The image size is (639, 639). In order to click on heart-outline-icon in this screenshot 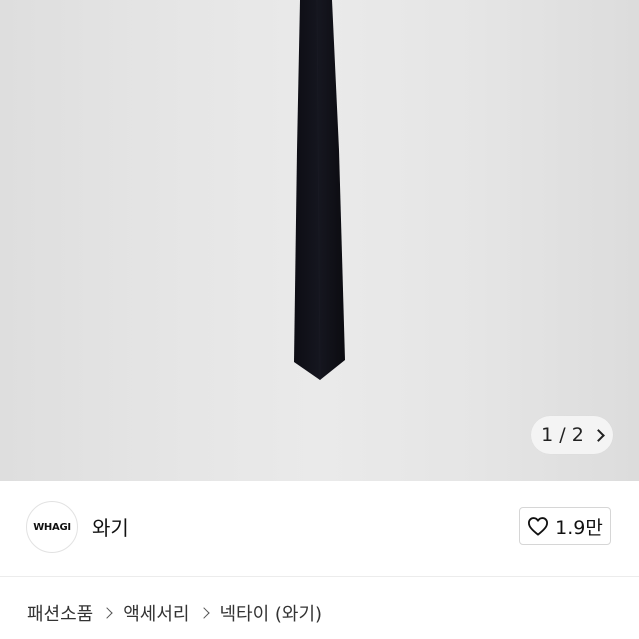, I will do `click(538, 526)`.